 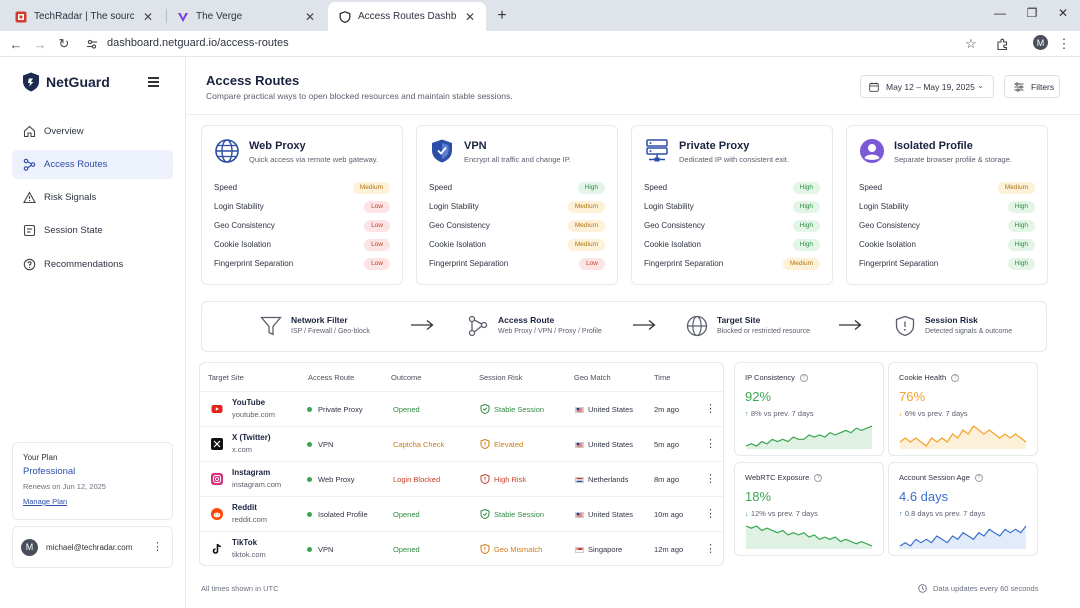 I want to click on metric-label: Fingerprint Separation, so click(x=899, y=263).